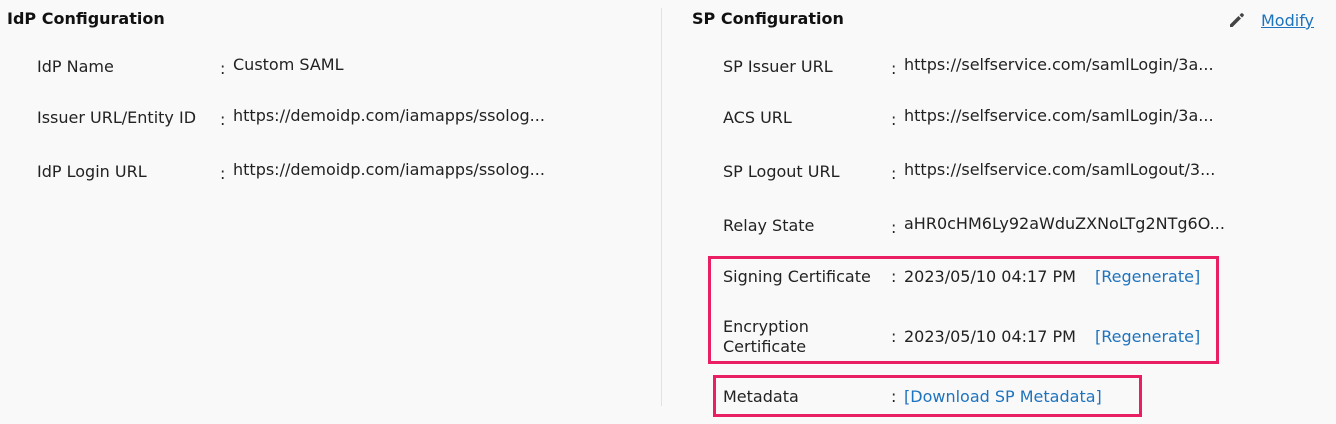 The height and width of the screenshot is (424, 1336). Describe the element at coordinates (1147, 276) in the screenshot. I see `regenerate-signing-link: [Regenerate]` at that location.